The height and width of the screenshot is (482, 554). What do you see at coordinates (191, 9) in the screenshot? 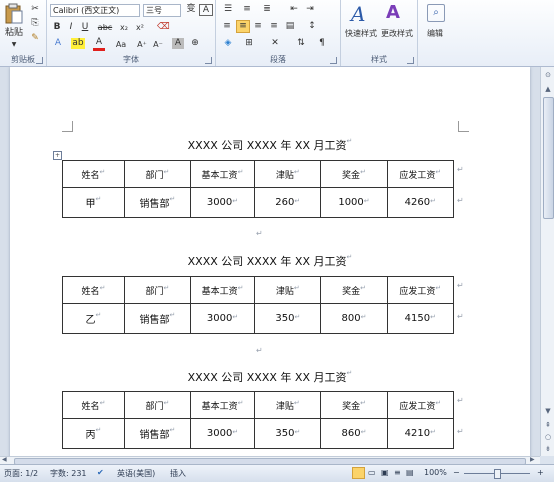
I see `phonetic-guide-button: 变` at bounding box center [191, 9].